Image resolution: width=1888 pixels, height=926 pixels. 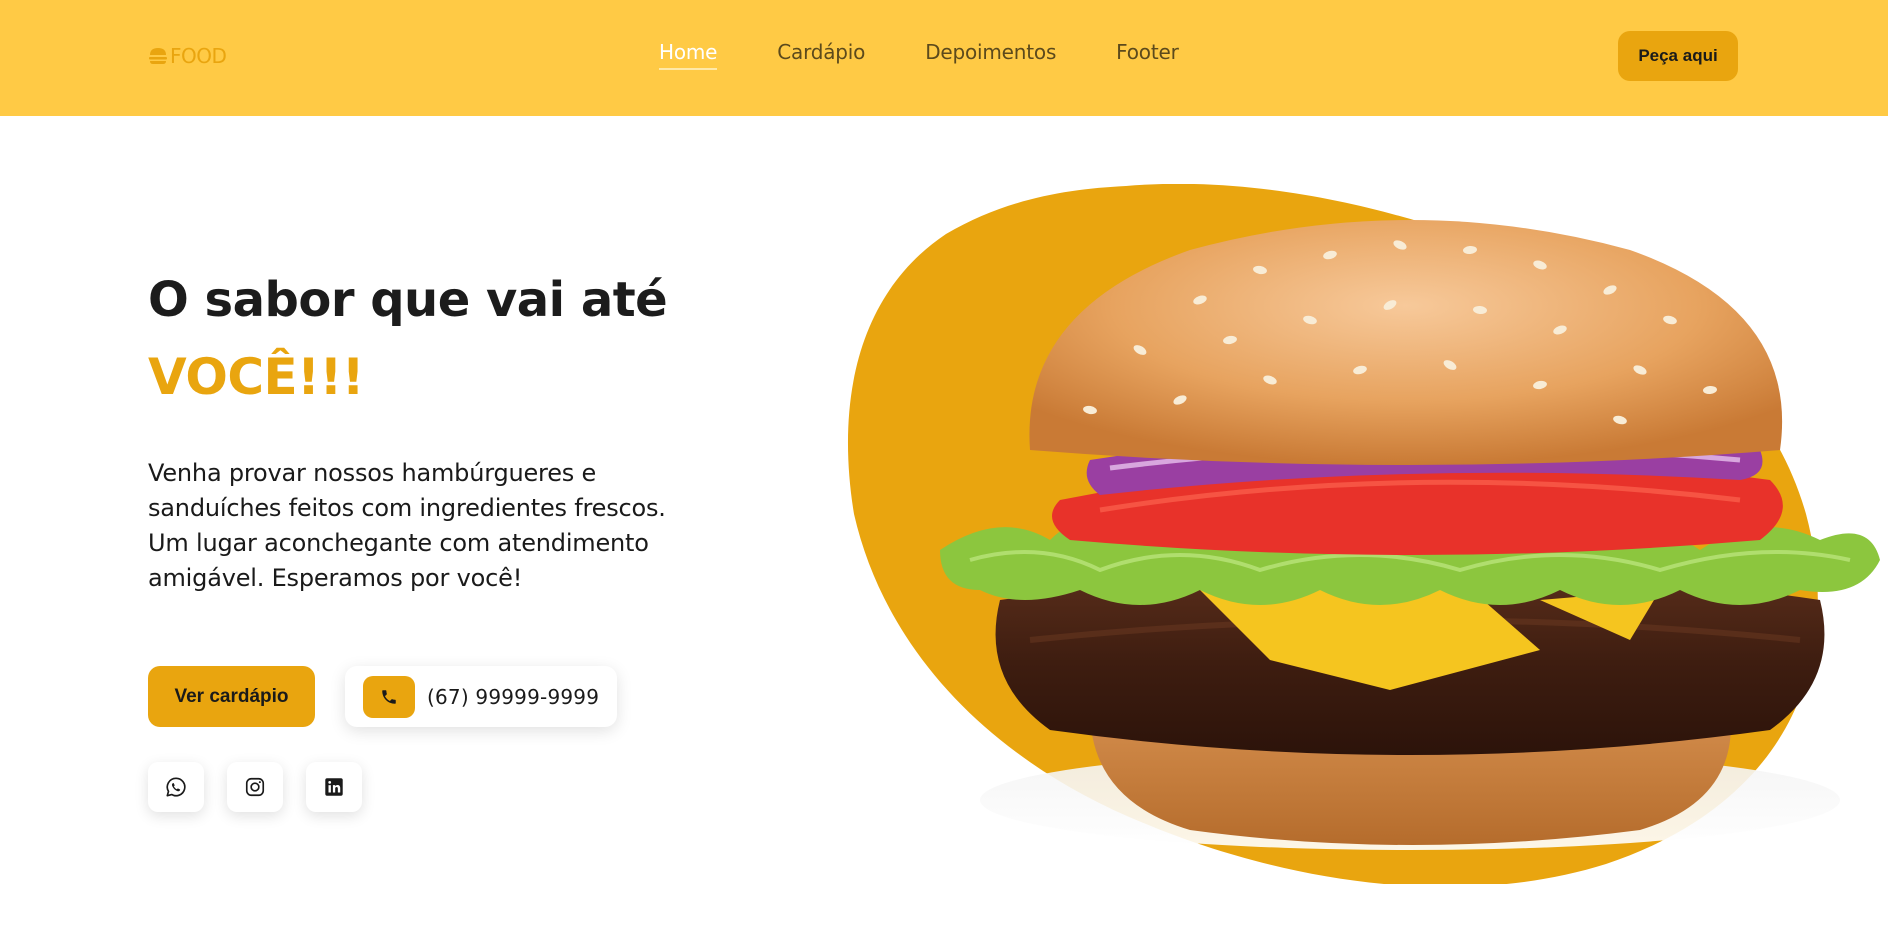 I want to click on phone-button: (67) 99999-9999, so click(x=481, y=696).